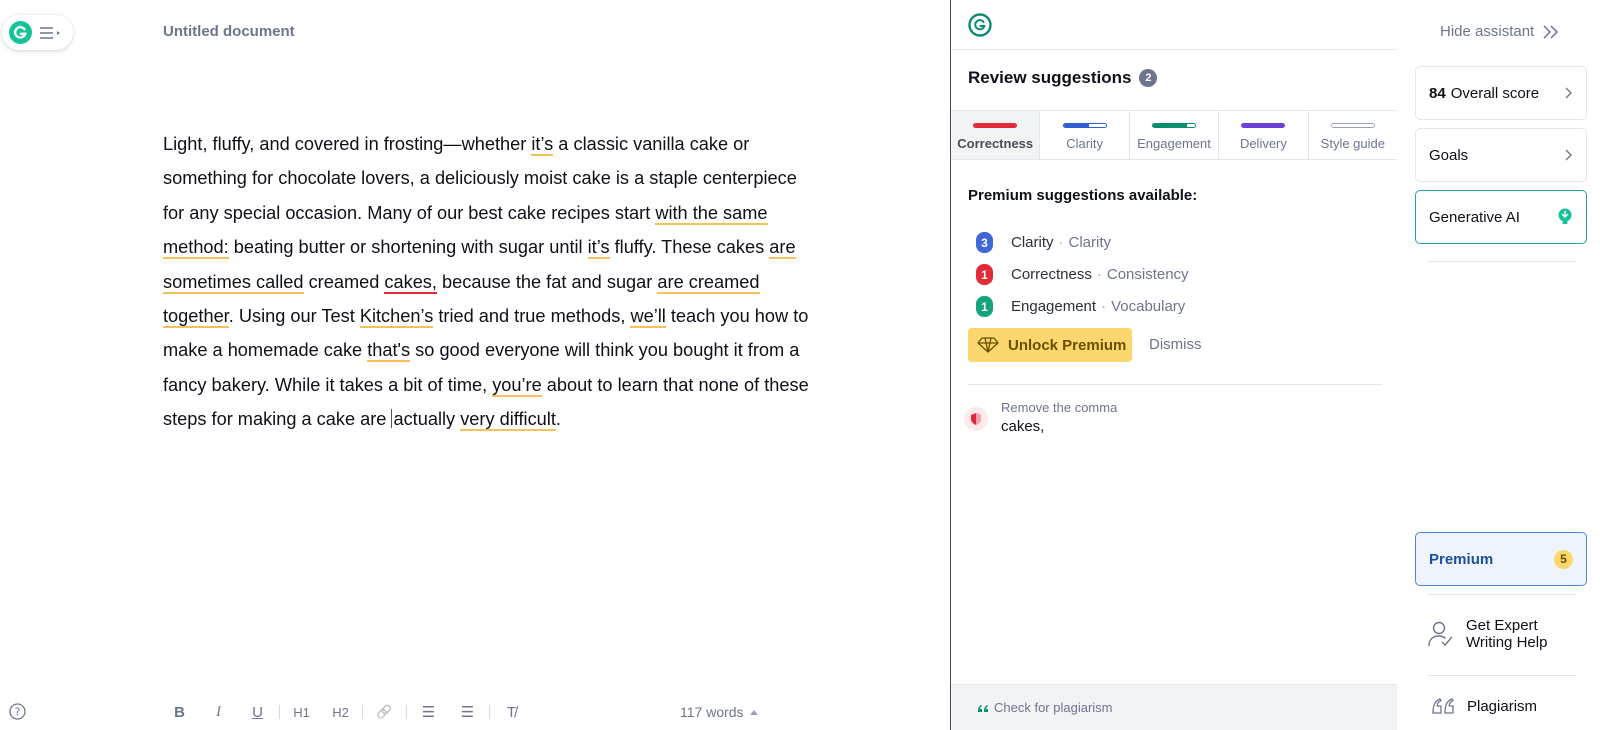 This screenshot has width=1600, height=730. Describe the element at coordinates (1551, 31) in the screenshot. I see `double-chevron-right-icon` at that location.